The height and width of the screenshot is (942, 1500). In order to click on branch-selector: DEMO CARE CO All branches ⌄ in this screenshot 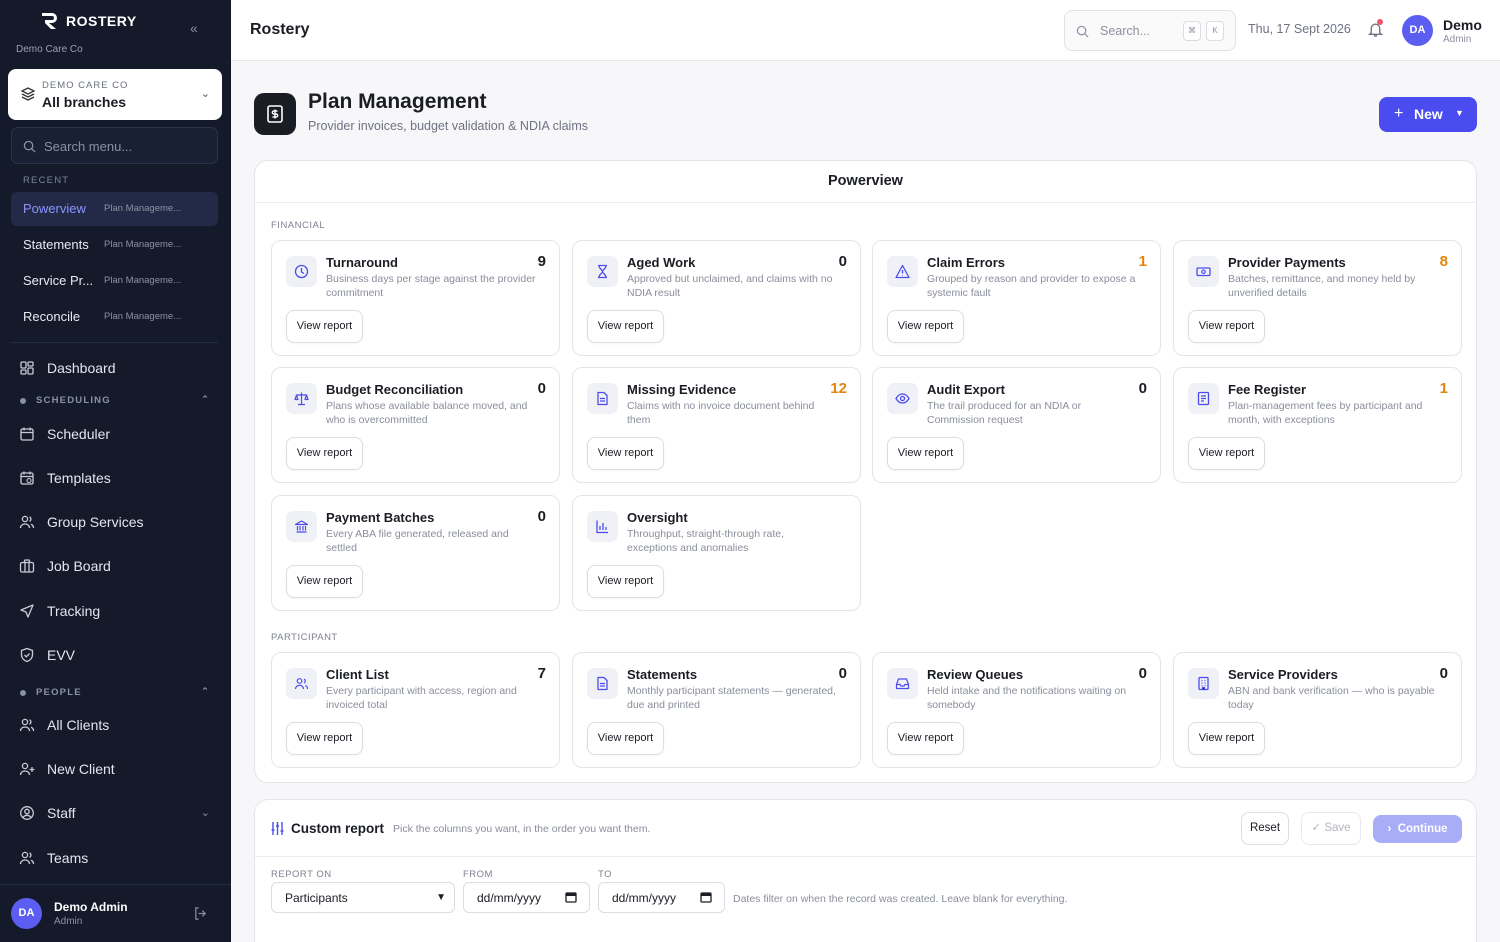, I will do `click(115, 94)`.